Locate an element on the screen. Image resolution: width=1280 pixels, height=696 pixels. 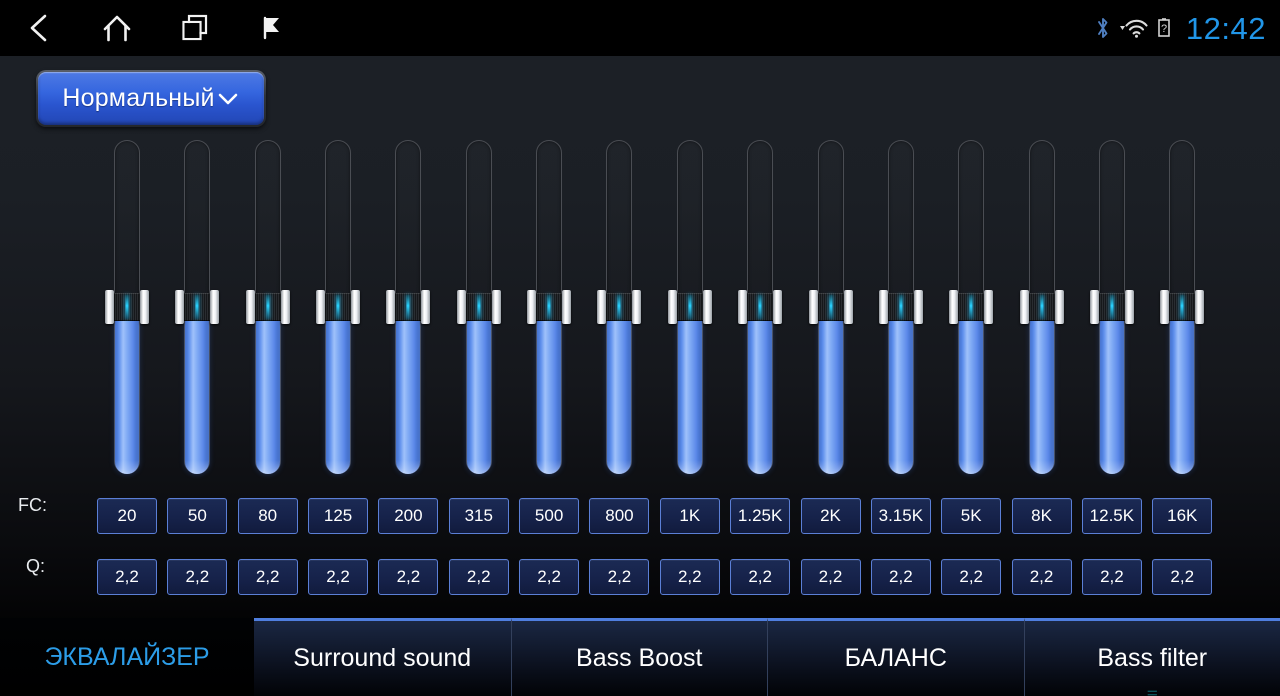
fc-value-box: 315 is located at coordinates (478, 516).